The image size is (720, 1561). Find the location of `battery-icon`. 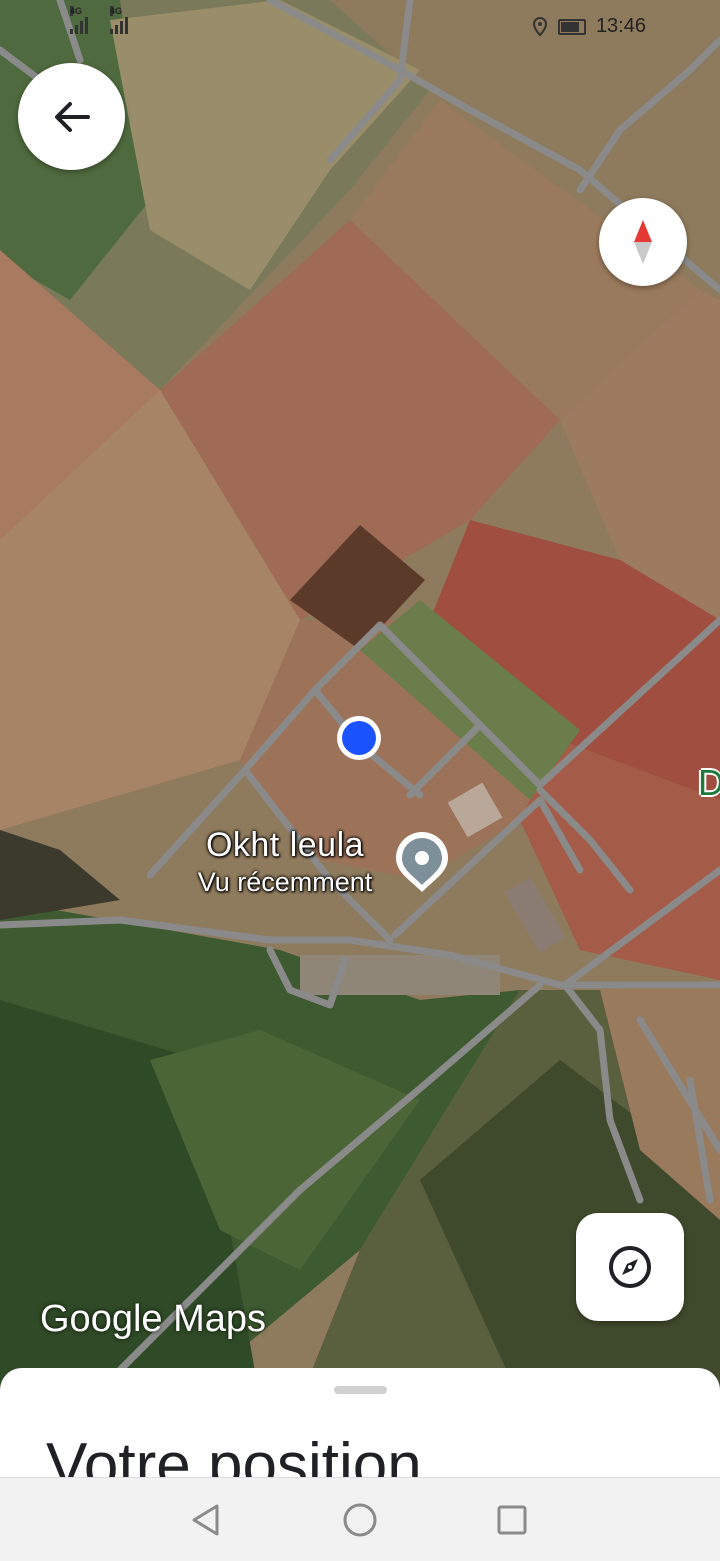

battery-icon is located at coordinates (571, 26).